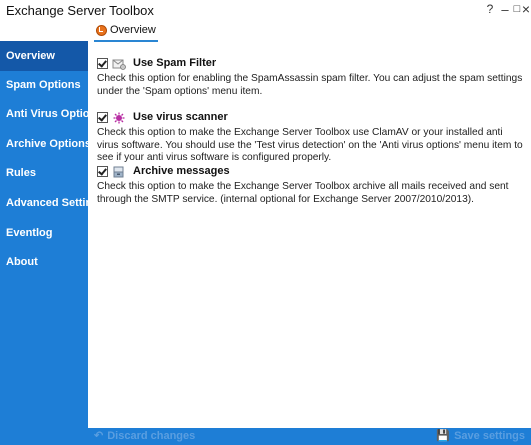 The image size is (531, 445). I want to click on sidebar-item-eventlog: Eventlog, so click(44, 233).